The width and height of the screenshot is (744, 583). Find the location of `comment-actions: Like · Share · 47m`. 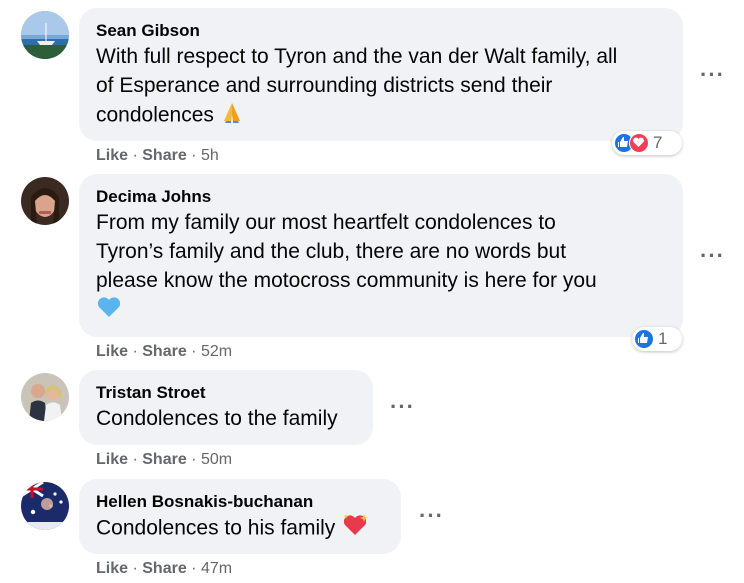

comment-actions: Like · Share · 47m is located at coordinates (164, 569).